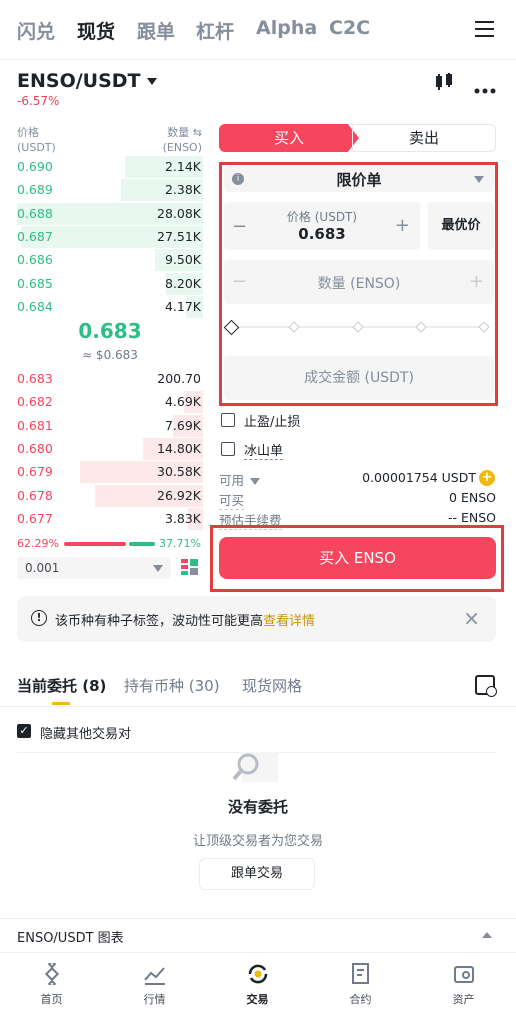  Describe the element at coordinates (110, 167) in the screenshot. I see `ask-row: 0.690 2.14K` at that location.